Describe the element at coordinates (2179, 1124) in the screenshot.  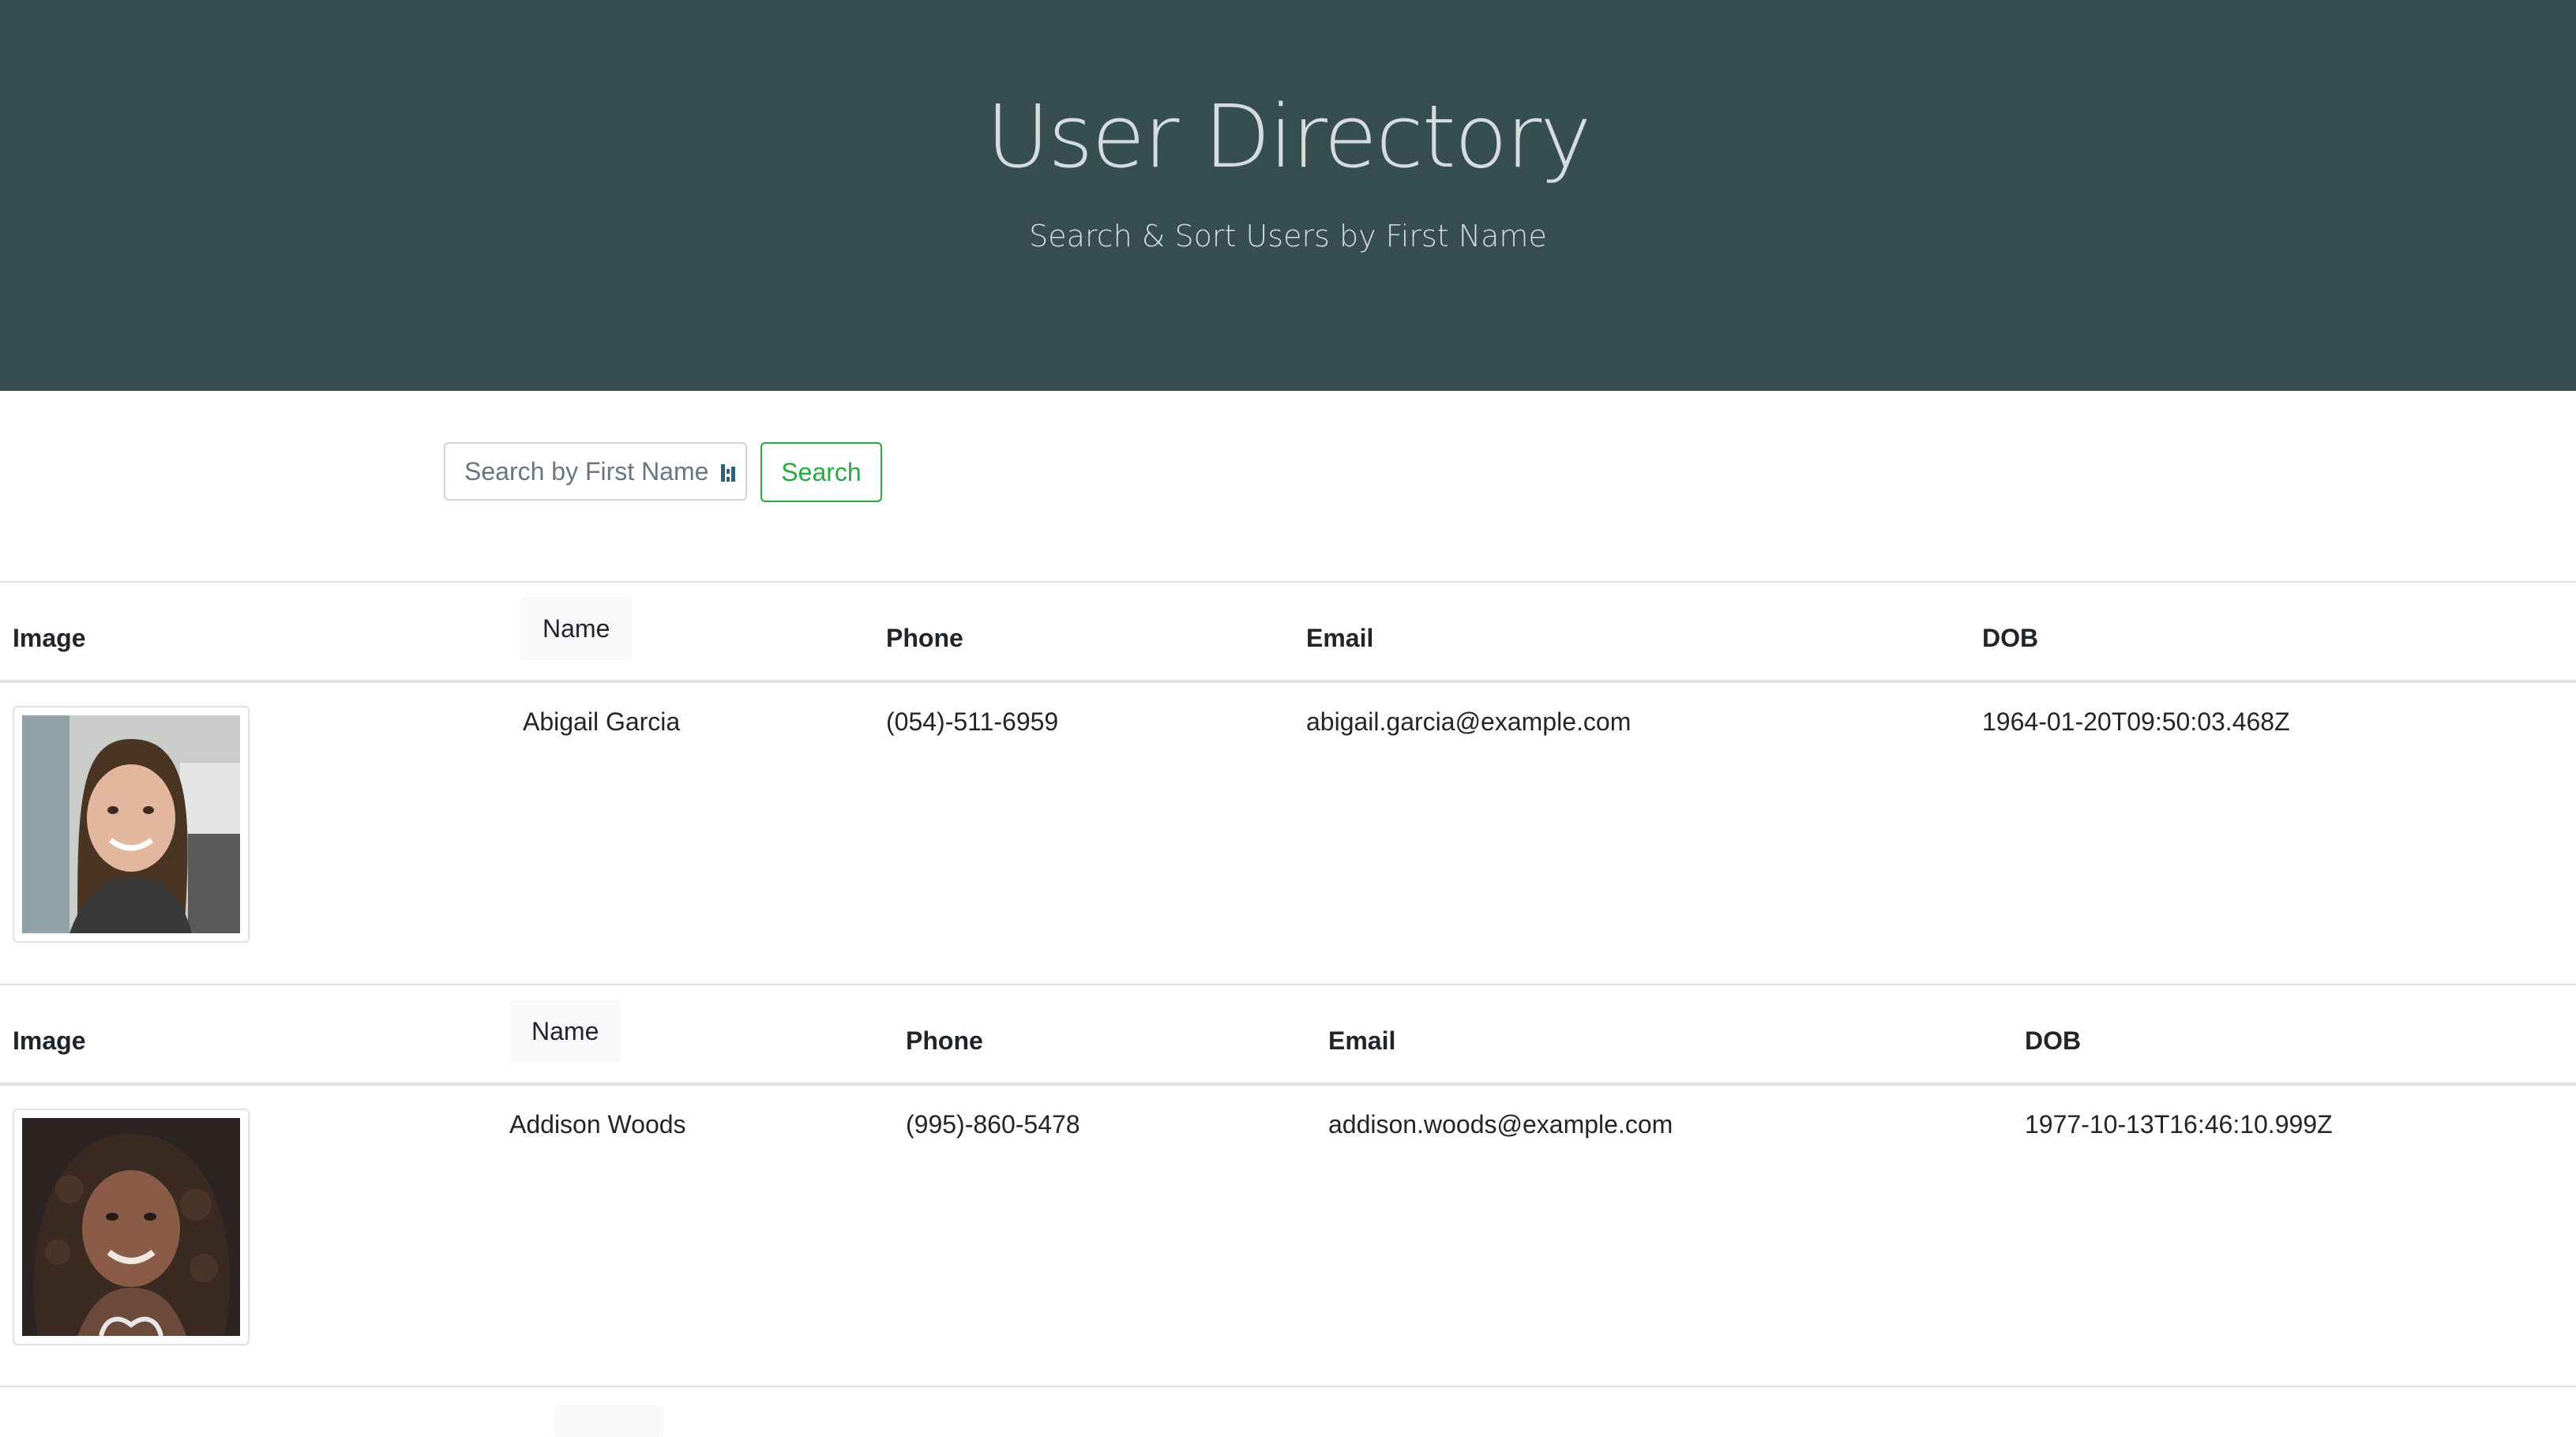
I see `user-dob: 1977-10-13T16:46:10.999Z` at that location.